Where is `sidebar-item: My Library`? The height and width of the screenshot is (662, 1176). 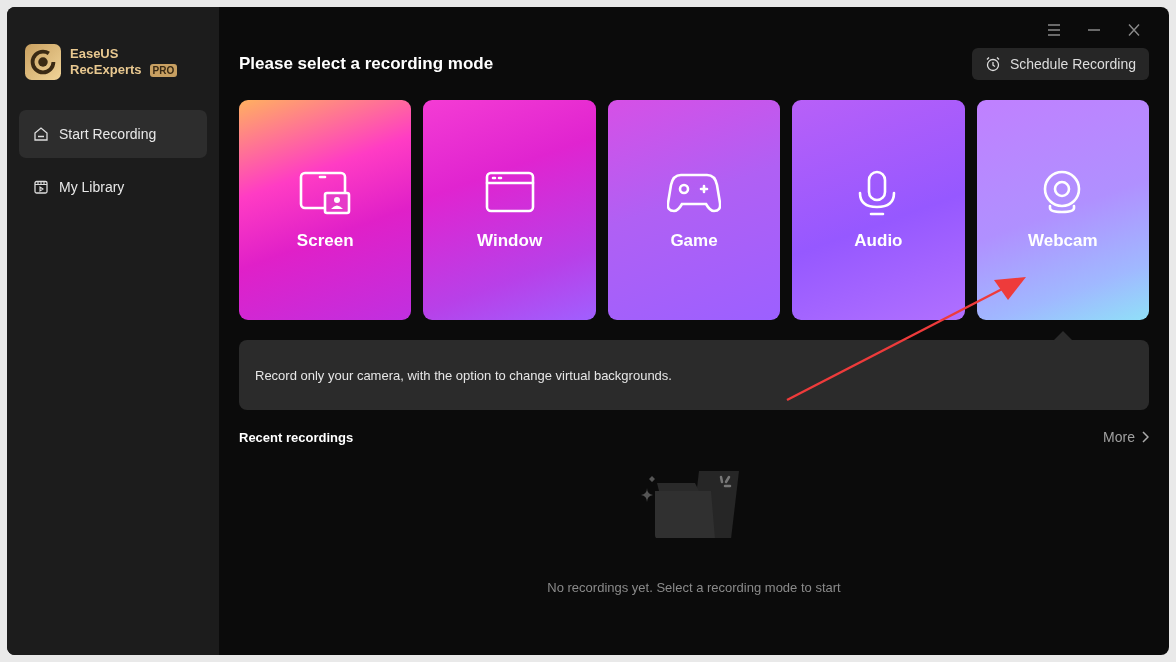 sidebar-item: My Library is located at coordinates (113, 187).